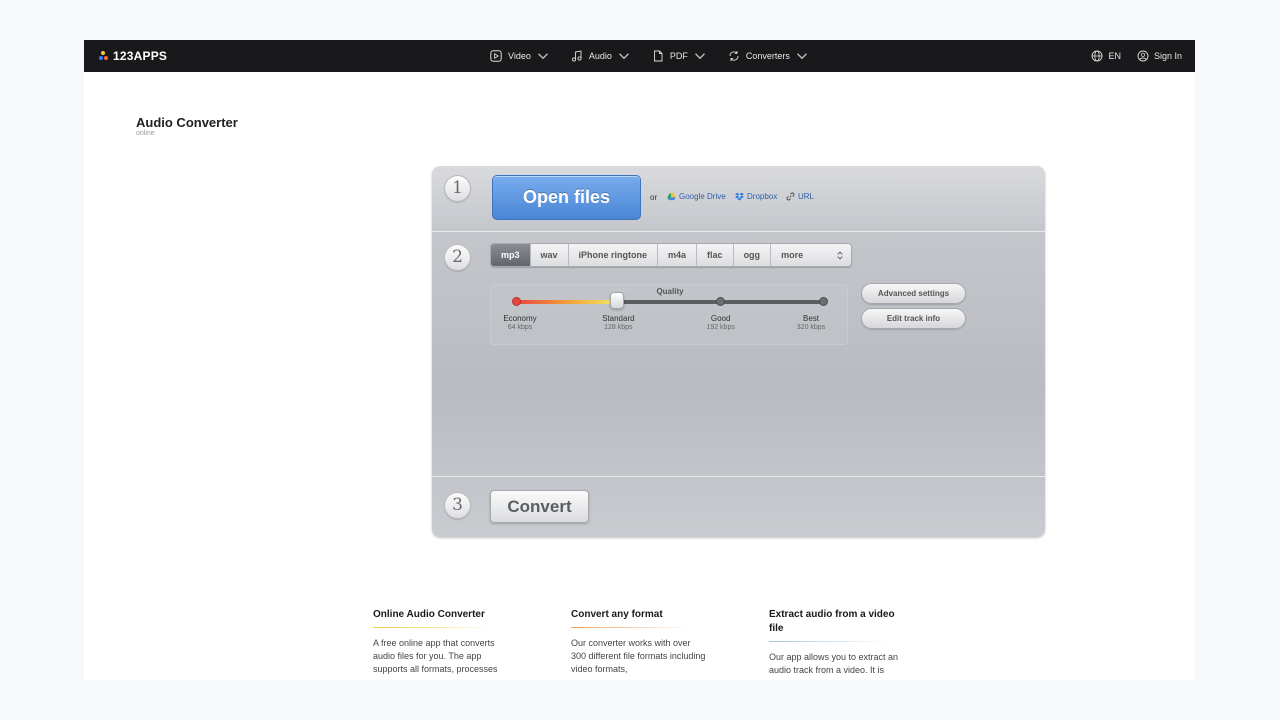 The height and width of the screenshot is (720, 1280). Describe the element at coordinates (678, 255) in the screenshot. I see `format-tab-m4a: m4a` at that location.